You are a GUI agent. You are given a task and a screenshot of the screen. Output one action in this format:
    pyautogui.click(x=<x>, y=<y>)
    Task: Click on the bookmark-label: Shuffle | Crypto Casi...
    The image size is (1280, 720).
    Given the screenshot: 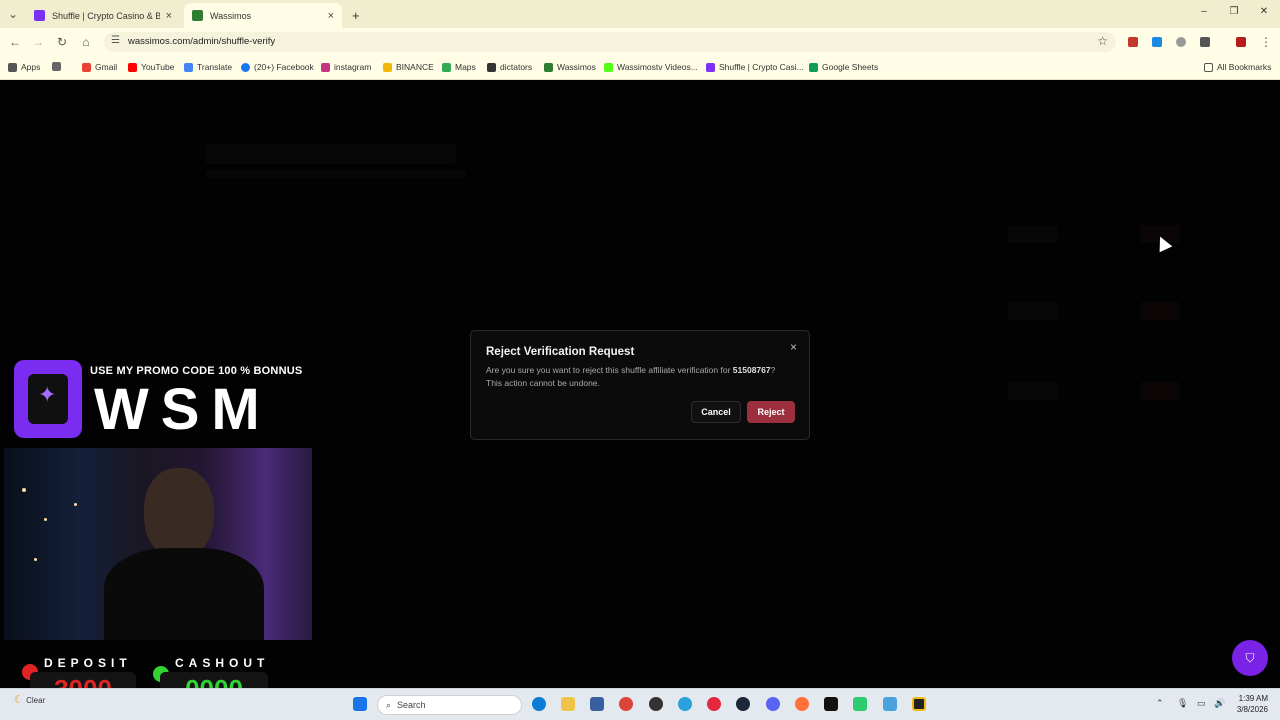 What is the action you would take?
    pyautogui.click(x=761, y=67)
    